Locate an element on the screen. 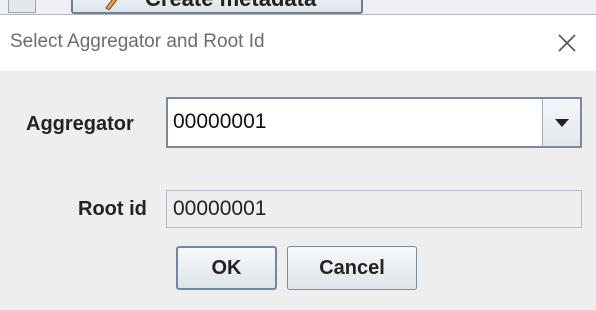 The image size is (596, 310). aggregator-dropdown-button is located at coordinates (561, 122).